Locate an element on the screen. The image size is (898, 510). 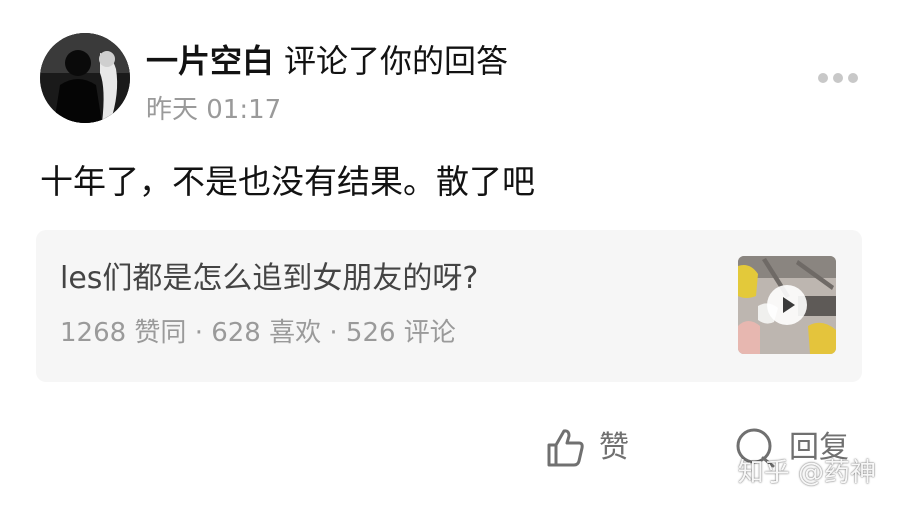
like-label: 赞 is located at coordinates (614, 447).